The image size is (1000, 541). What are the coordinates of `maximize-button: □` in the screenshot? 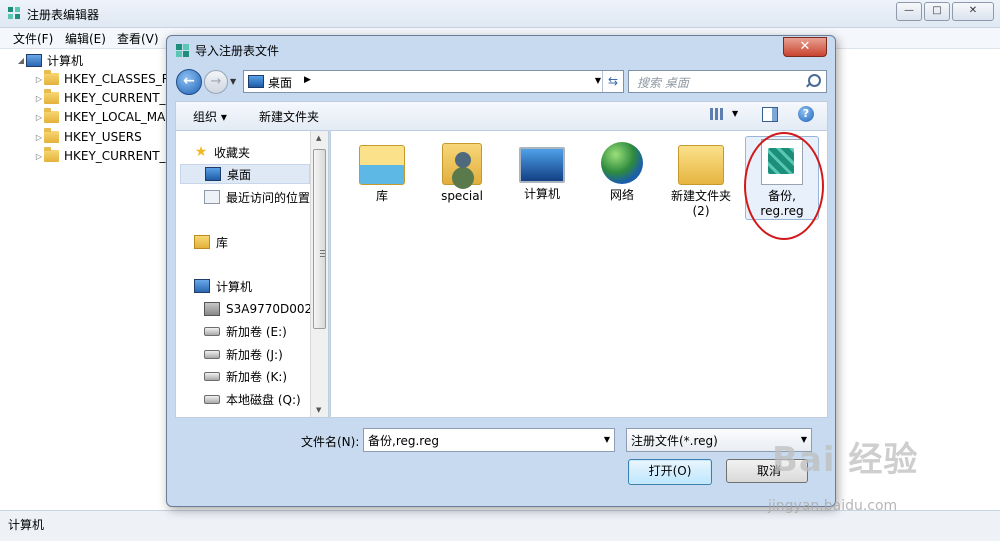 It's located at (937, 11).